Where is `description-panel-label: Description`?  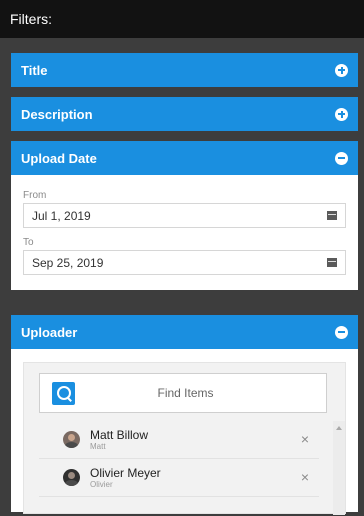
description-panel-label: Description is located at coordinates (57, 114).